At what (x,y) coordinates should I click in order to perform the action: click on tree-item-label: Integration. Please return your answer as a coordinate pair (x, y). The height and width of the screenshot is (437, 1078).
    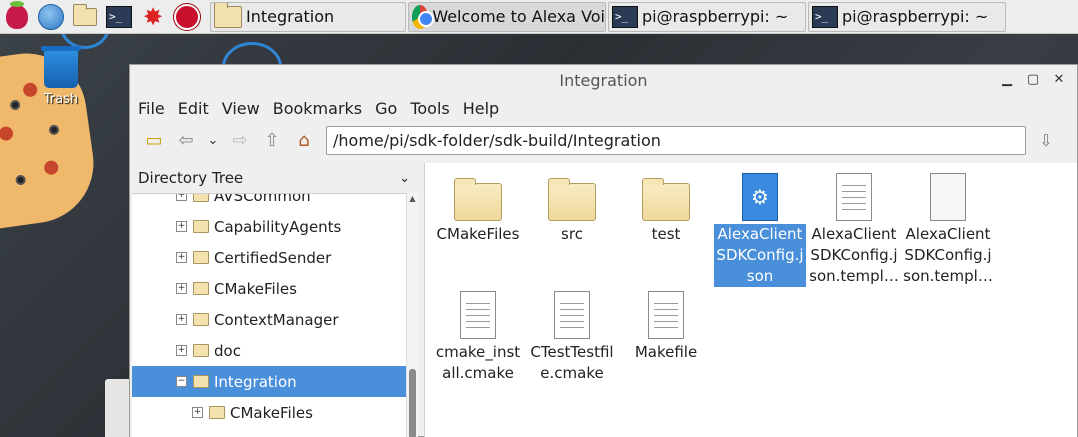
    Looking at the image, I should click on (255, 381).